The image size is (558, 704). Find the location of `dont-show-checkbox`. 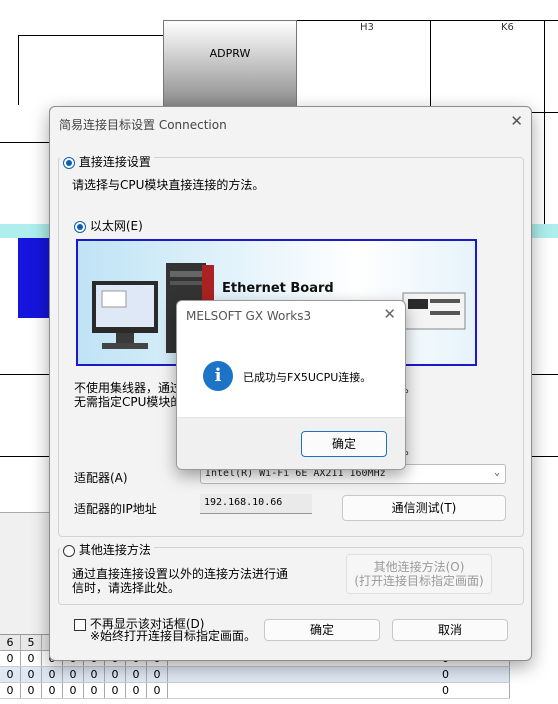

dont-show-checkbox is located at coordinates (80, 624).